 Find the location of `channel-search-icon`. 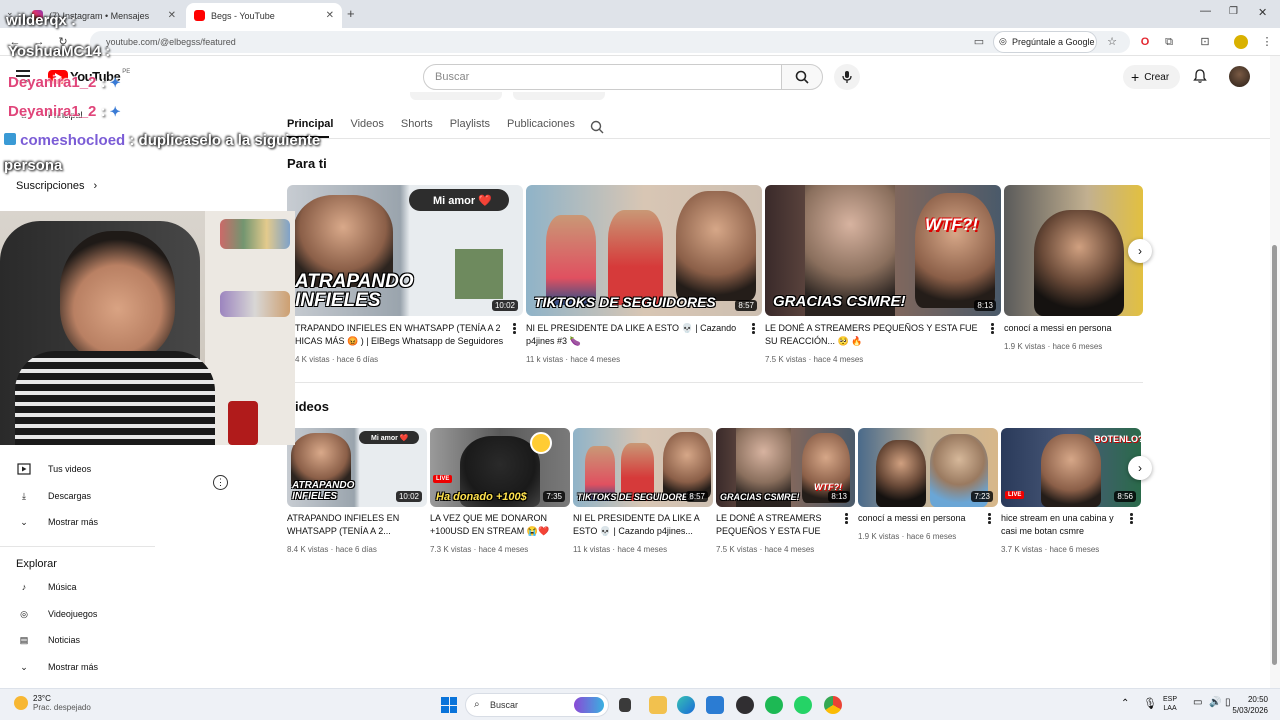

channel-search-icon is located at coordinates (597, 124).